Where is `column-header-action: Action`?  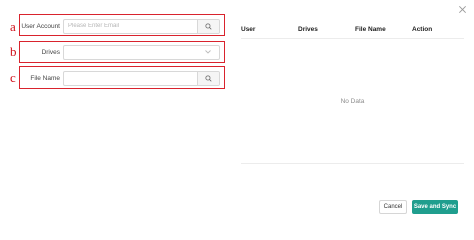 column-header-action: Action is located at coordinates (422, 29).